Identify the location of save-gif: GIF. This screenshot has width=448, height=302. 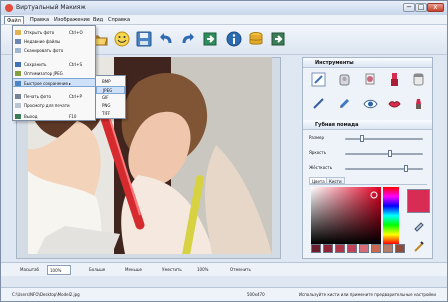
(110, 98).